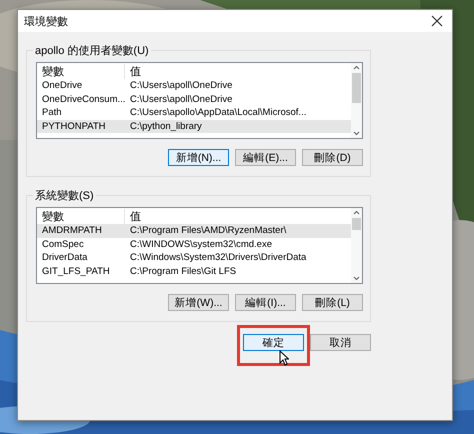 The height and width of the screenshot is (434, 474). I want to click on variable-row: DriverData C:\Windows\System32\Drivers\DriverData, so click(194, 257).